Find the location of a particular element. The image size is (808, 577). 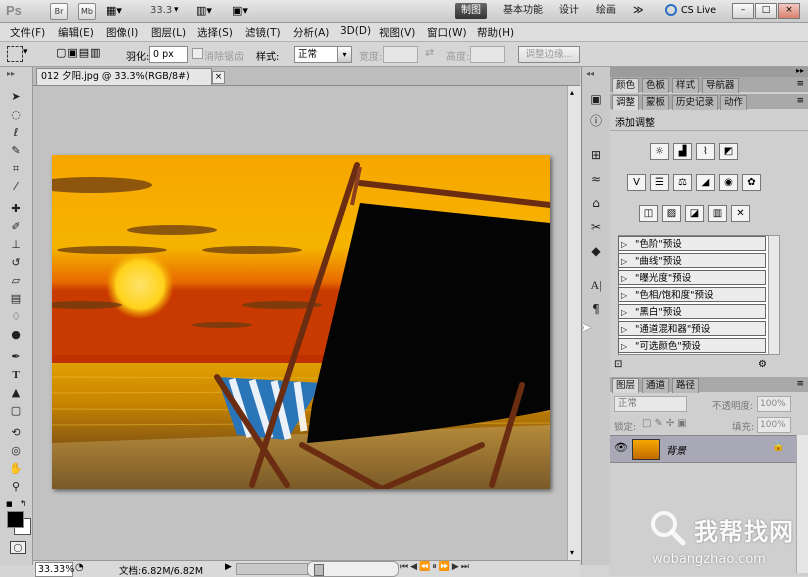

info-panel-icon: ⓘ is located at coordinates (596, 121).